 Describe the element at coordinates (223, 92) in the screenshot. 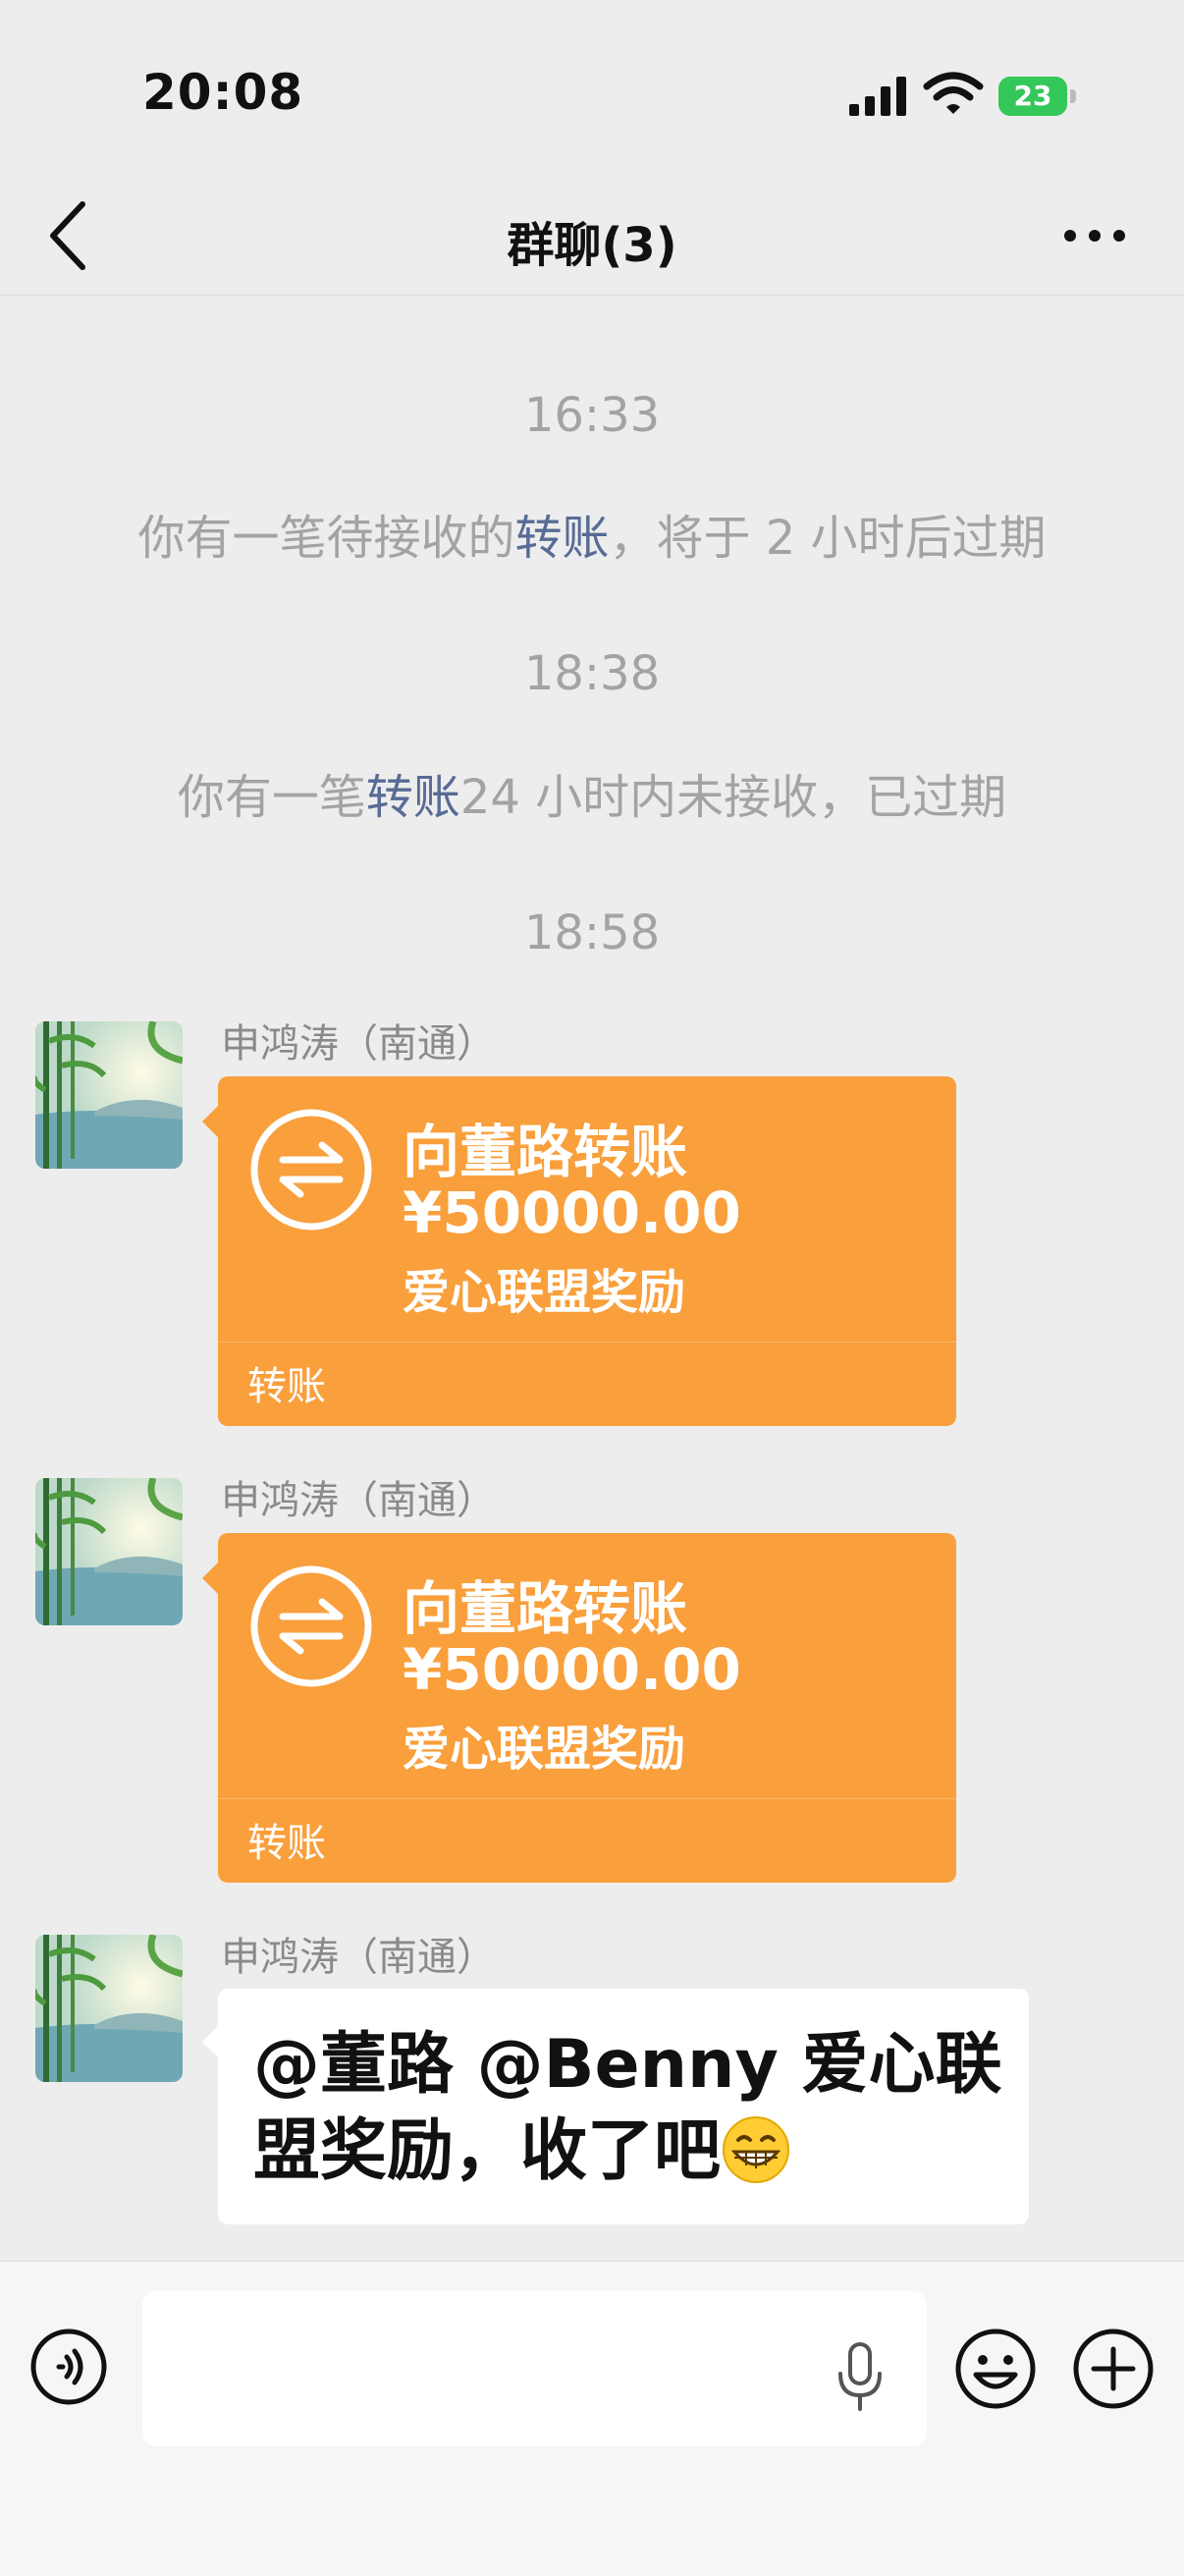

I see `status-time: 20:08` at that location.